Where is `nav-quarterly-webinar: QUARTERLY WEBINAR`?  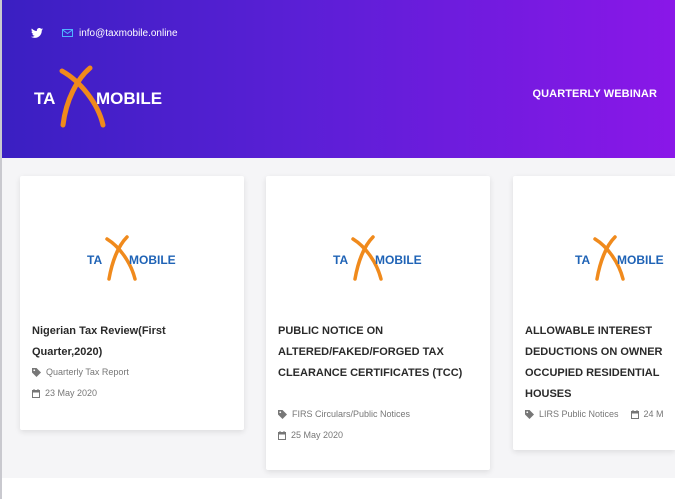
nav-quarterly-webinar: QUARTERLY WEBINAR is located at coordinates (594, 94).